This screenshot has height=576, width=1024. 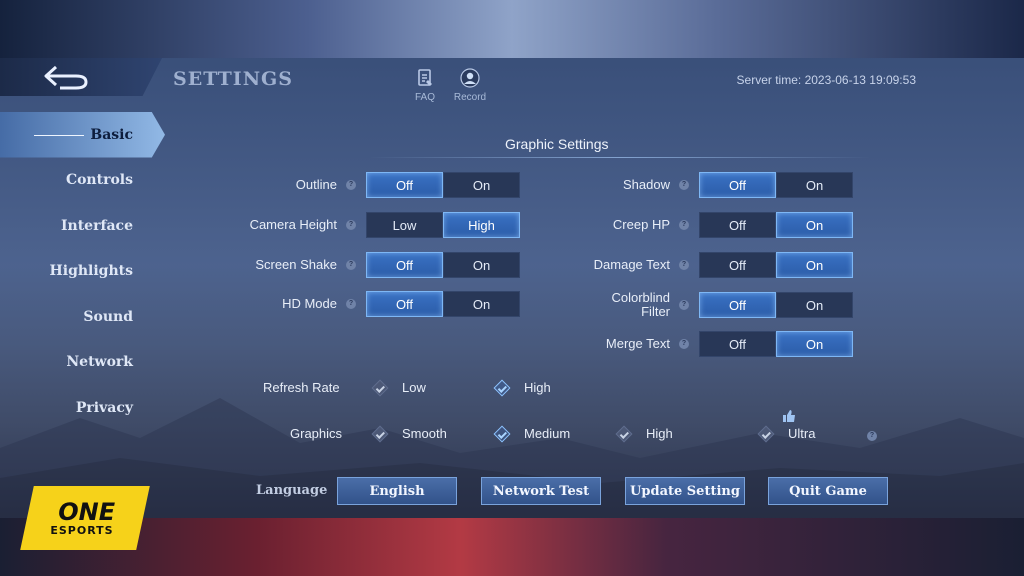 I want to click on refresh-rate-high-option: High, so click(x=522, y=387).